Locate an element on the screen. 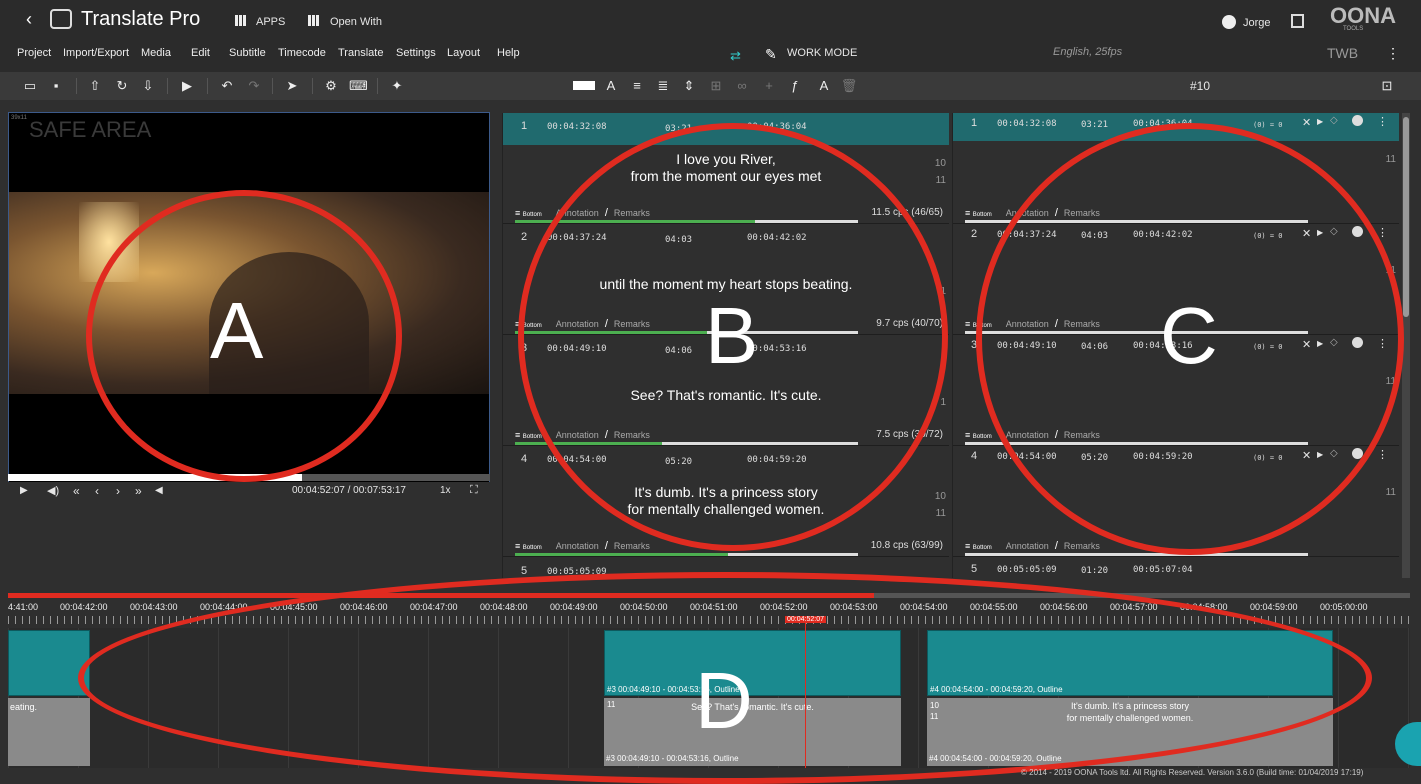 Image resolution: width=1421 pixels, height=784 pixels. function-icon: ƒ is located at coordinates (795, 86).